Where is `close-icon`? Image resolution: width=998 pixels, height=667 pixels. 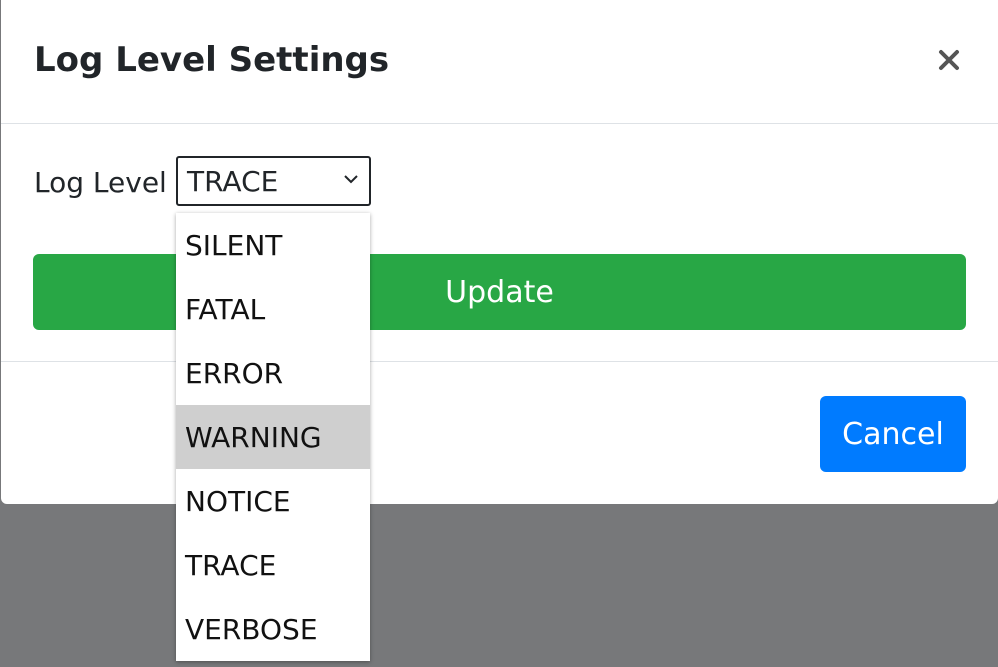 close-icon is located at coordinates (949, 60).